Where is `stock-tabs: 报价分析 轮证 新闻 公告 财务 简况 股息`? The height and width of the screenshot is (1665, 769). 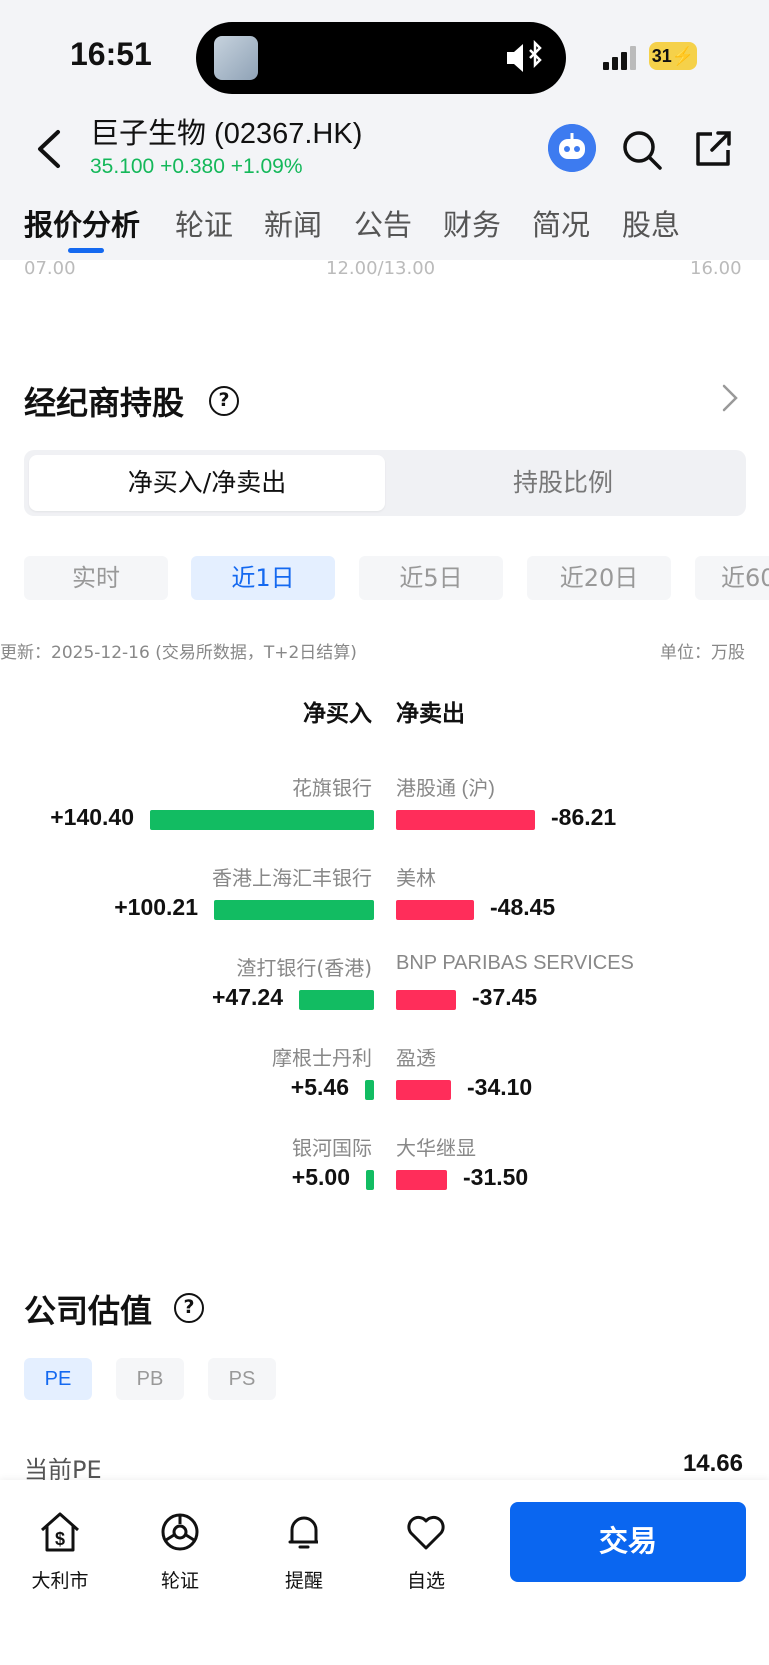 stock-tabs: 报价分析 轮证 新闻 公告 财务 简况 股息 is located at coordinates (384, 227).